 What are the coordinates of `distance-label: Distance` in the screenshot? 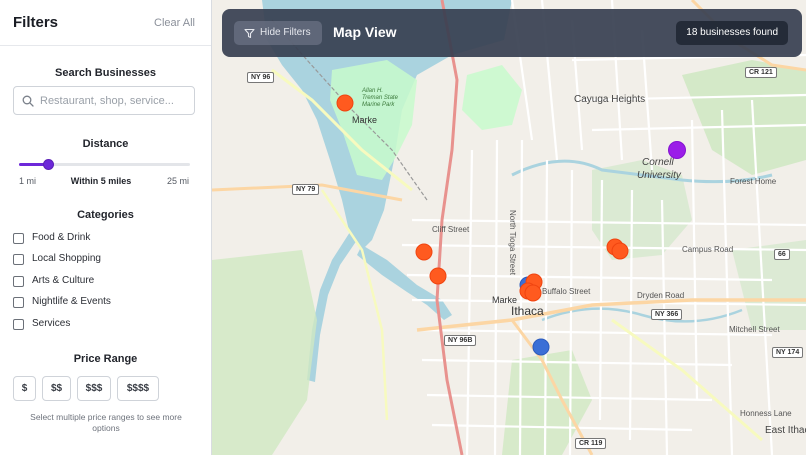 It's located at (105, 144).